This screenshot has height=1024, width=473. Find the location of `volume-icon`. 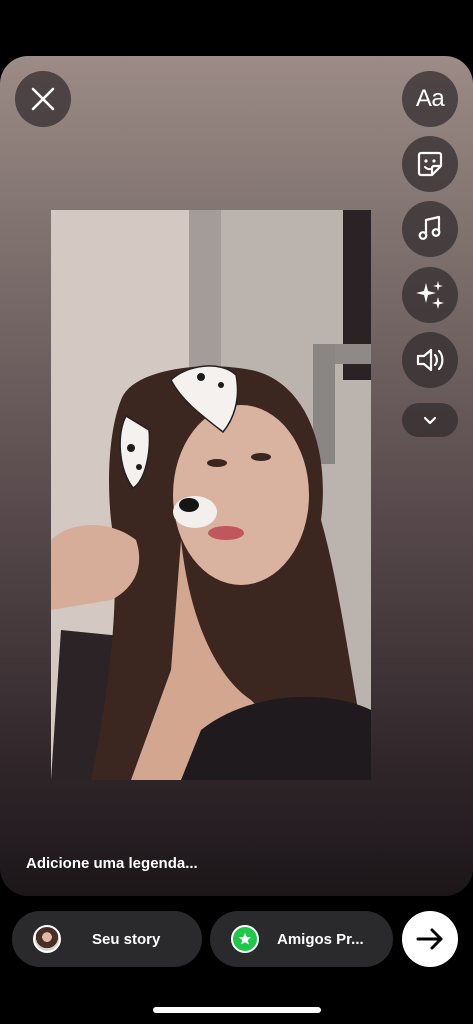

volume-icon is located at coordinates (430, 360).